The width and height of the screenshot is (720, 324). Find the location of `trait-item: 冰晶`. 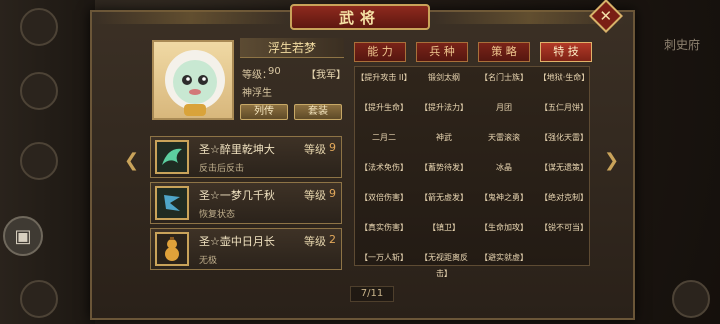

trait-item: 冰晶 is located at coordinates (504, 168).